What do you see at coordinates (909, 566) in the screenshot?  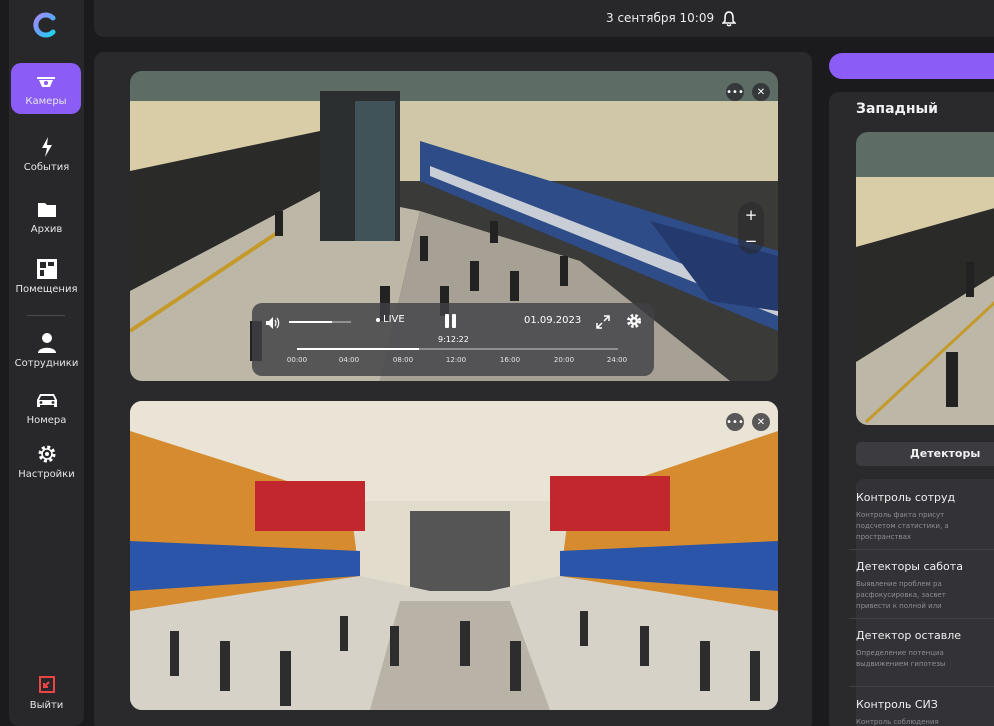 I see `detector-title: Детекторы сабота` at bounding box center [909, 566].